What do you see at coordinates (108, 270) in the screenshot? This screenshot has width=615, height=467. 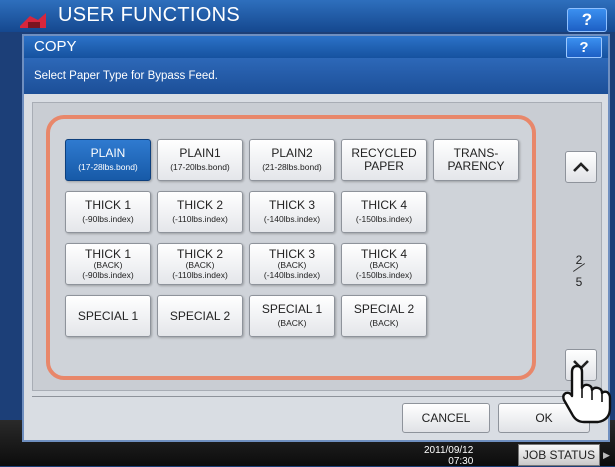 I see `paper-type-sublabel: (BACK) (-90lbs.index)` at bounding box center [108, 270].